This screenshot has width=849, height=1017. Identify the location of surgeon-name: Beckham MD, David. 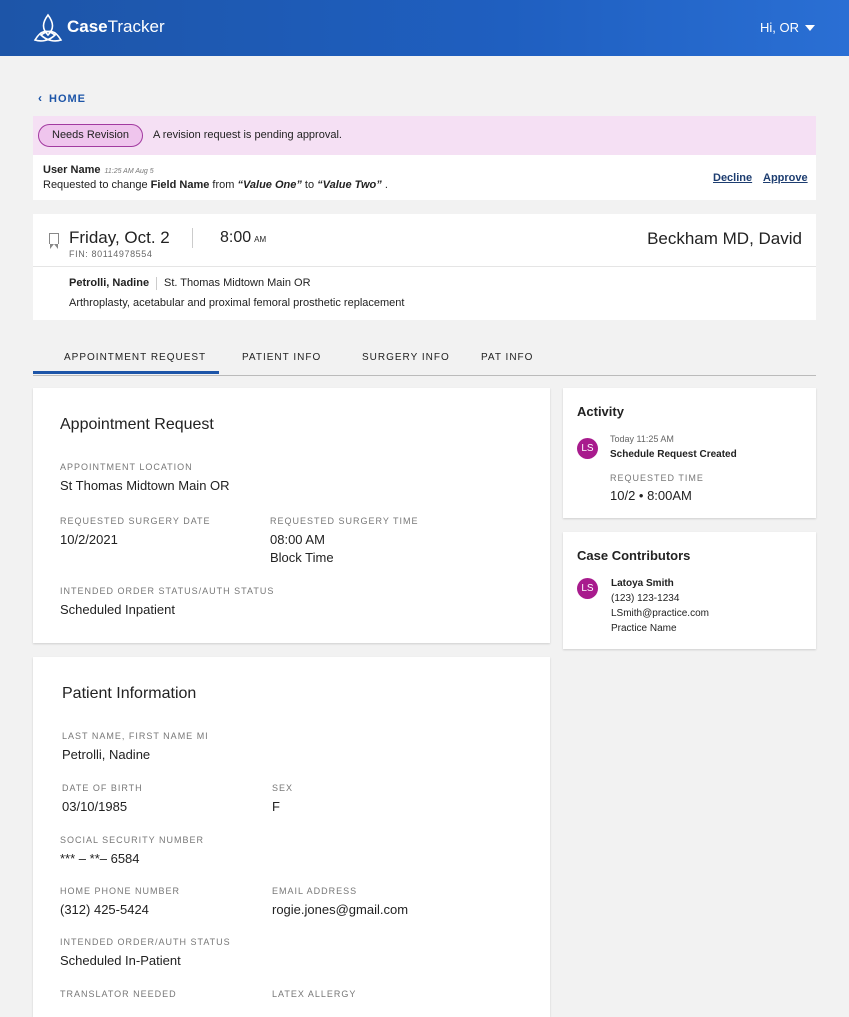
(724, 238).